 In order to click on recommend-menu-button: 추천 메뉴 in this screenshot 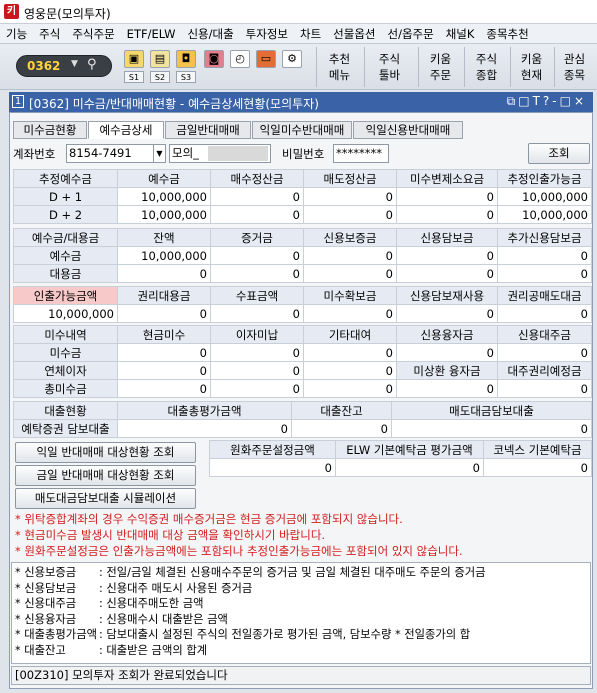, I will do `click(339, 67)`.